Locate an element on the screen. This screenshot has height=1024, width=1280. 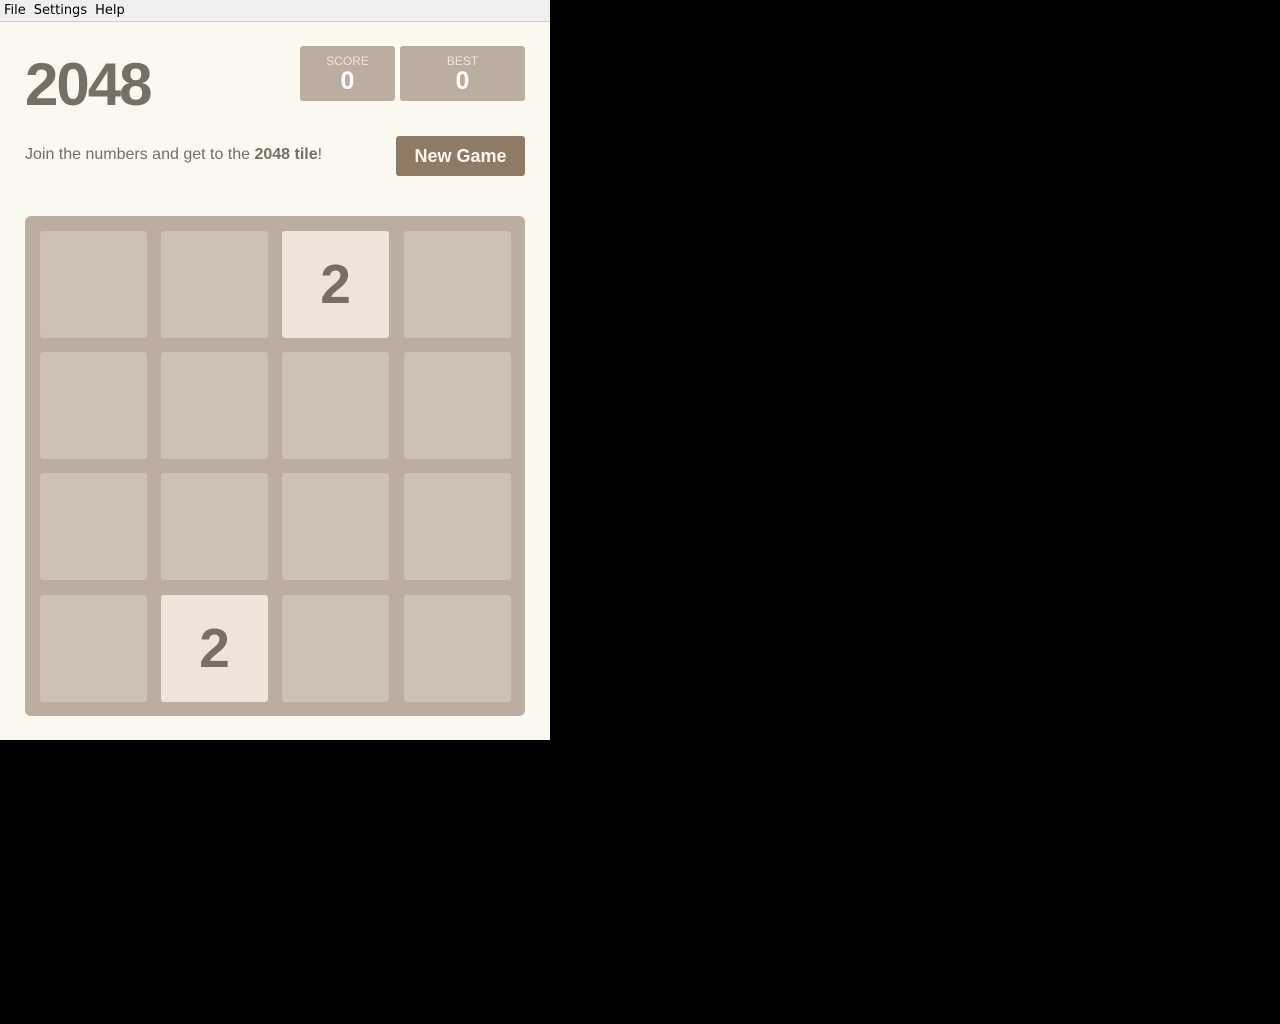
score-box: SCORE 0 is located at coordinates (347, 73).